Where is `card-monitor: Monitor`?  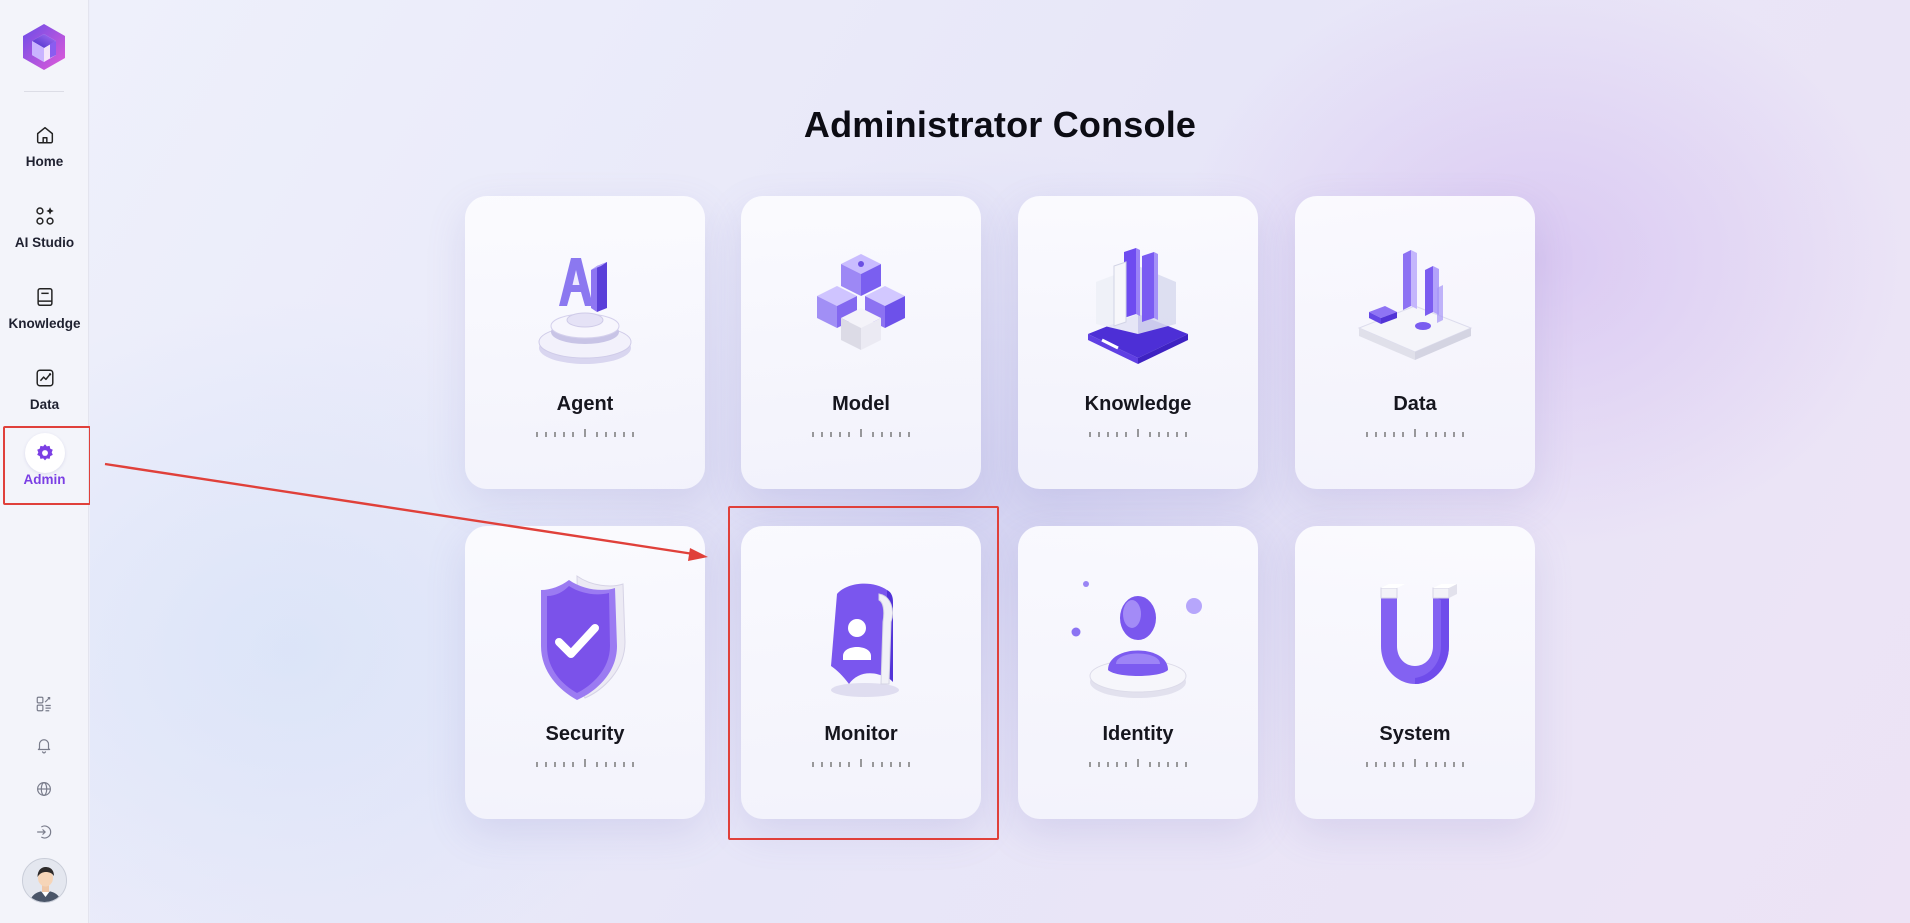 card-monitor: Monitor is located at coordinates (861, 672).